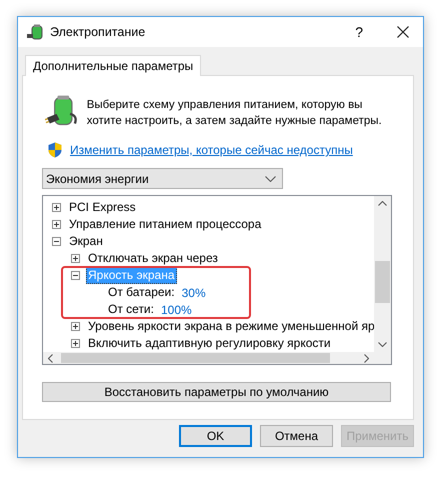 The width and height of the screenshot is (442, 480). Describe the element at coordinates (209, 343) in the screenshot. I see `tree-item: Включить адаптивную регулировку яркости` at that location.